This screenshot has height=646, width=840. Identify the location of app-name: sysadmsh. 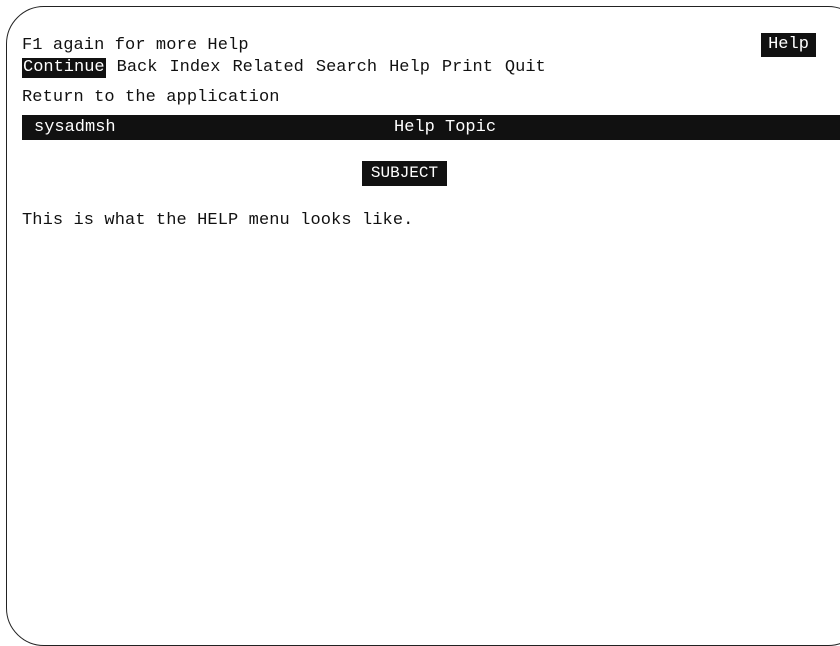
(75, 127).